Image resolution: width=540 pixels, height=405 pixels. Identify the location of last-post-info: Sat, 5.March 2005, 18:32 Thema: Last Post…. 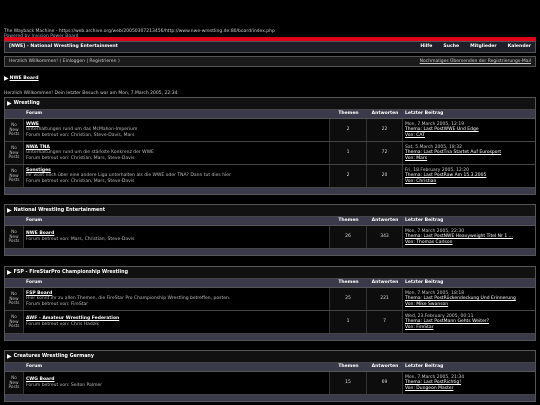
(469, 153).